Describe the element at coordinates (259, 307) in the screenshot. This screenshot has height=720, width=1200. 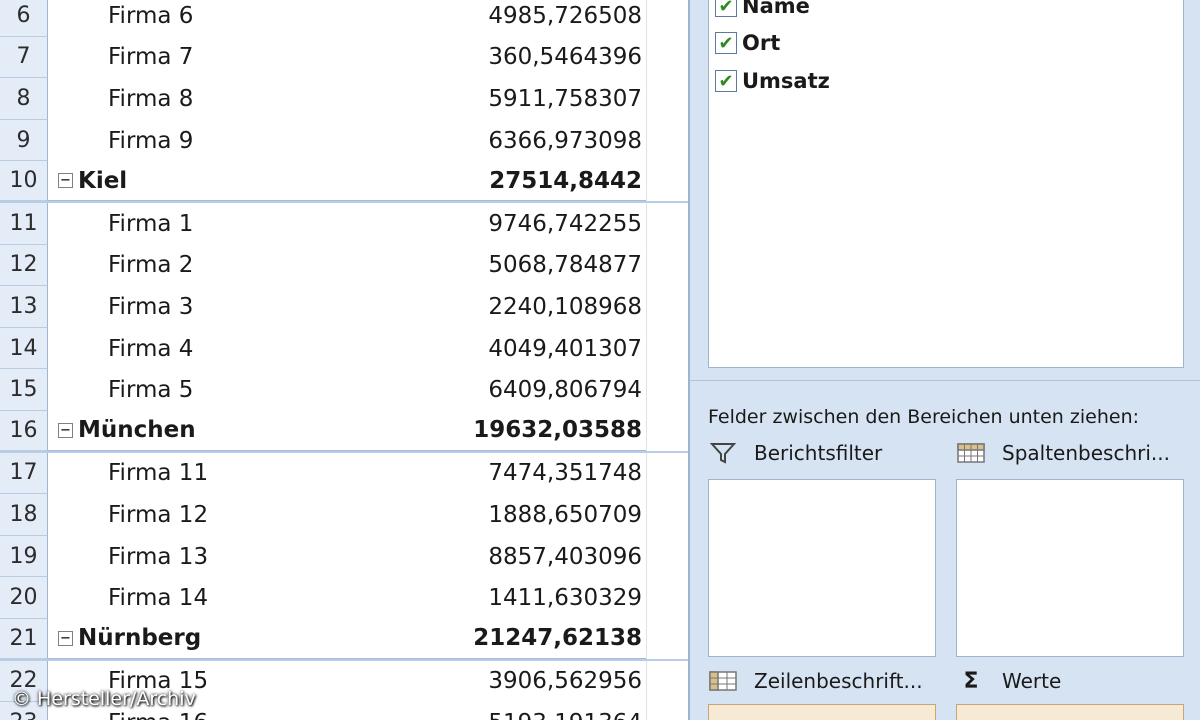
I see `name-cell: Firma 3` at that location.